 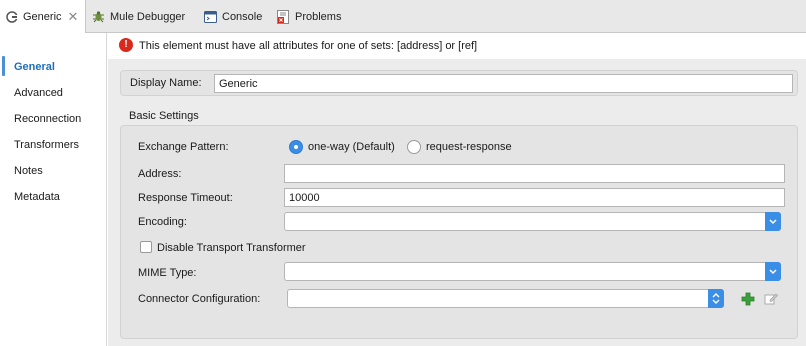 I want to click on console-icon, so click(x=210, y=16).